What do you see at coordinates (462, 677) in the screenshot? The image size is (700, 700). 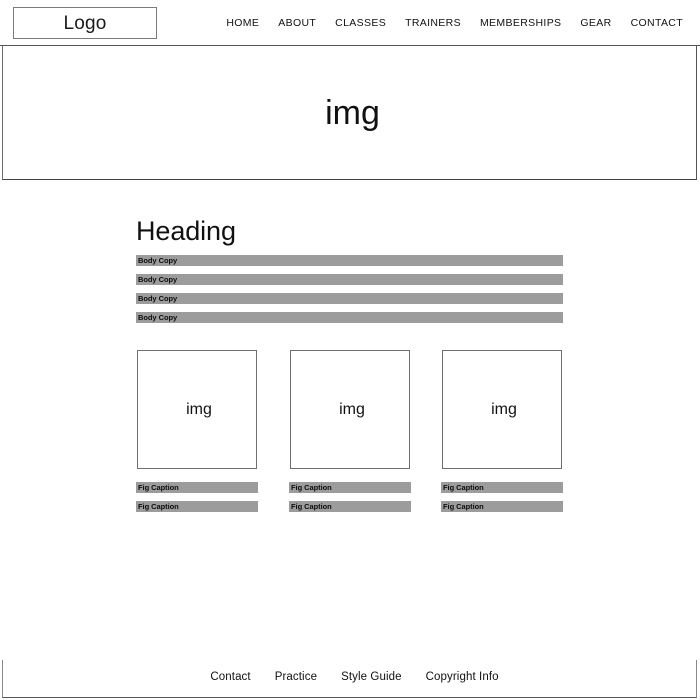 I see `footer-link-copyright-info: Copyright Info` at bounding box center [462, 677].